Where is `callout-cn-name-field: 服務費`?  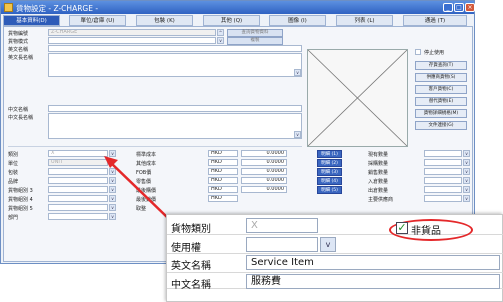 callout-cn-name-field: 服務費 is located at coordinates (373, 281).